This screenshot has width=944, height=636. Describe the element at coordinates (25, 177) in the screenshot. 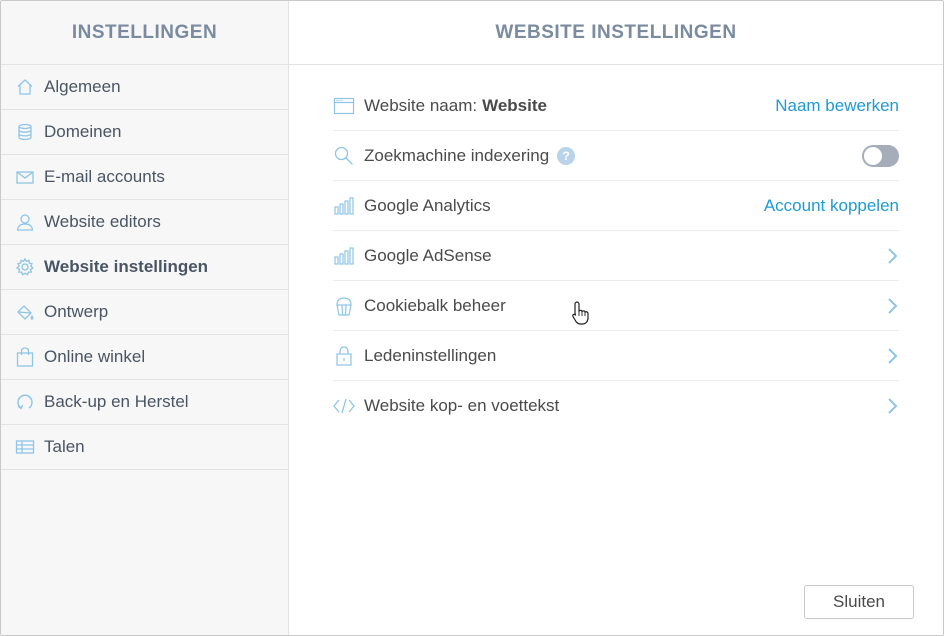

I see `mail-icon` at that location.